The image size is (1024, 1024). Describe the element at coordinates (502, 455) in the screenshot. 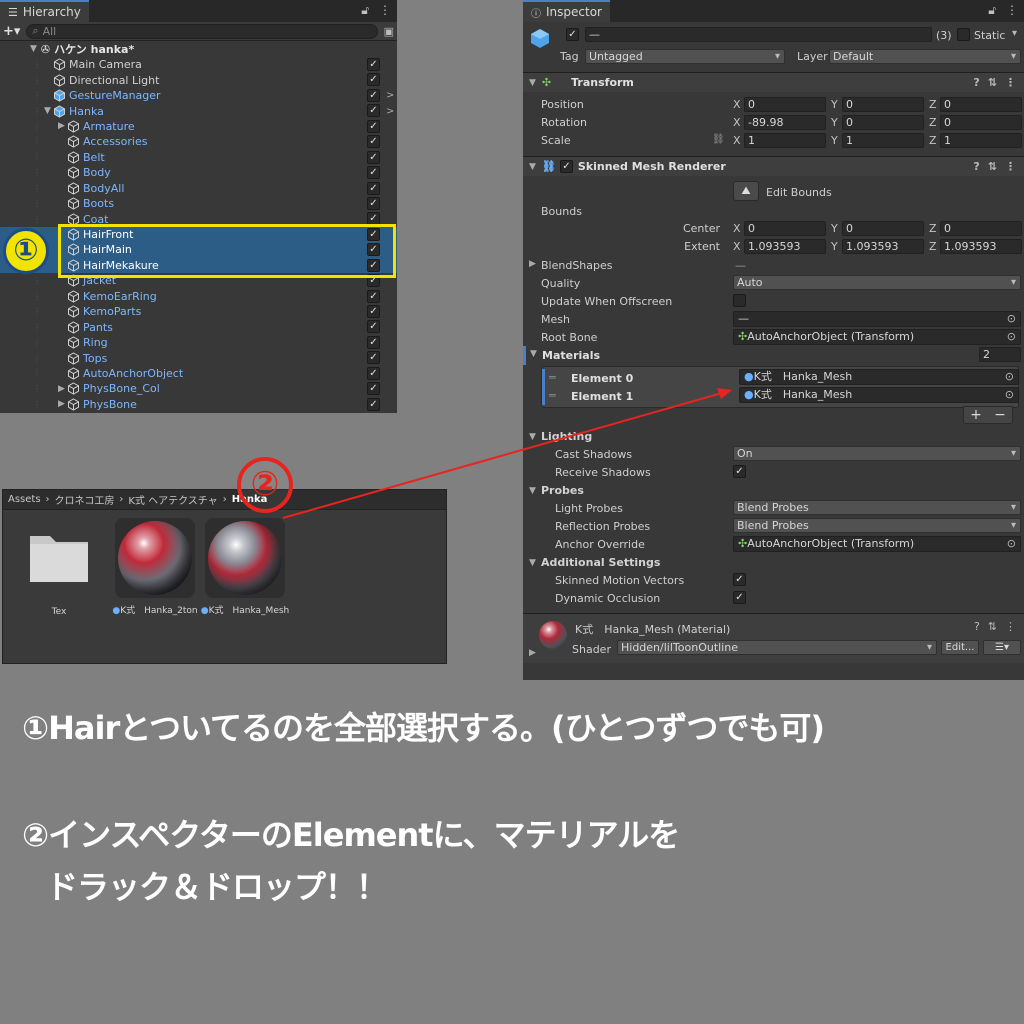

I see `drag-arrow-line` at that location.